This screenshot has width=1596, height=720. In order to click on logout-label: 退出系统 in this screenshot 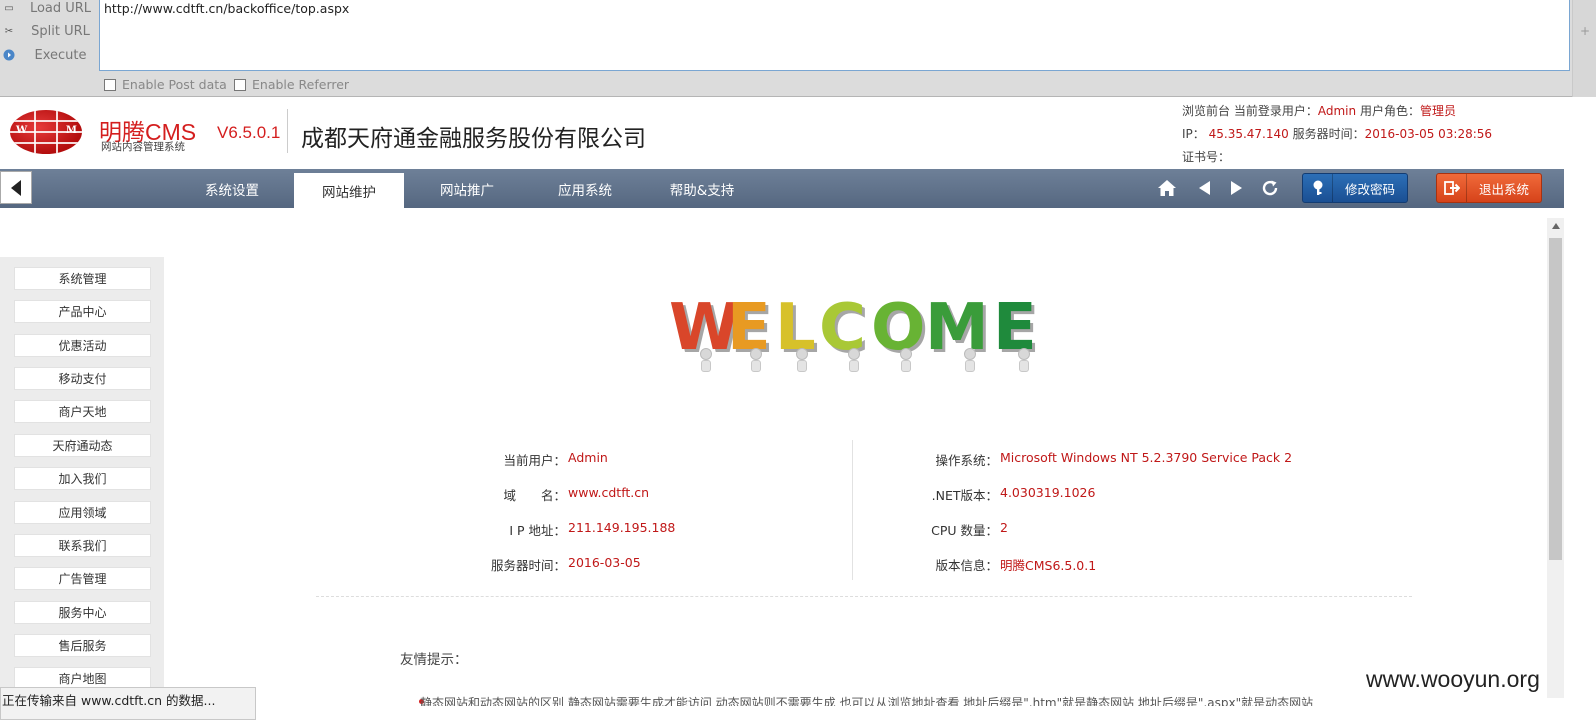, I will do `click(1503, 189)`.